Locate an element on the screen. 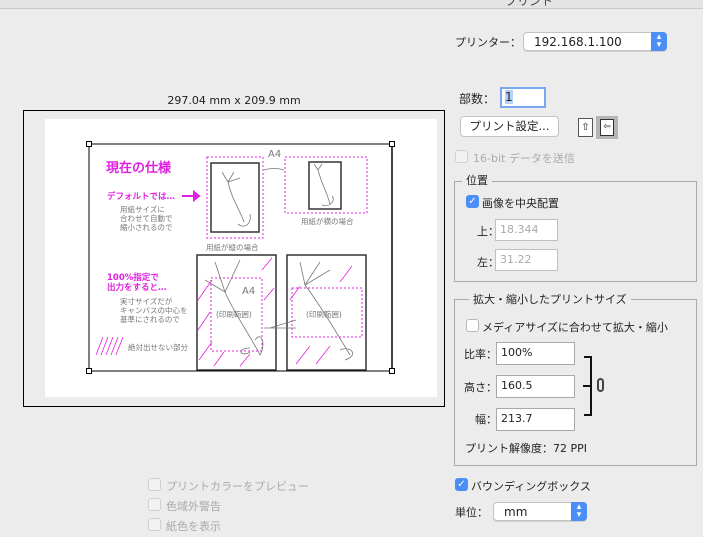 The width and height of the screenshot is (703, 537). scale-label: 比率： is located at coordinates (480, 354).